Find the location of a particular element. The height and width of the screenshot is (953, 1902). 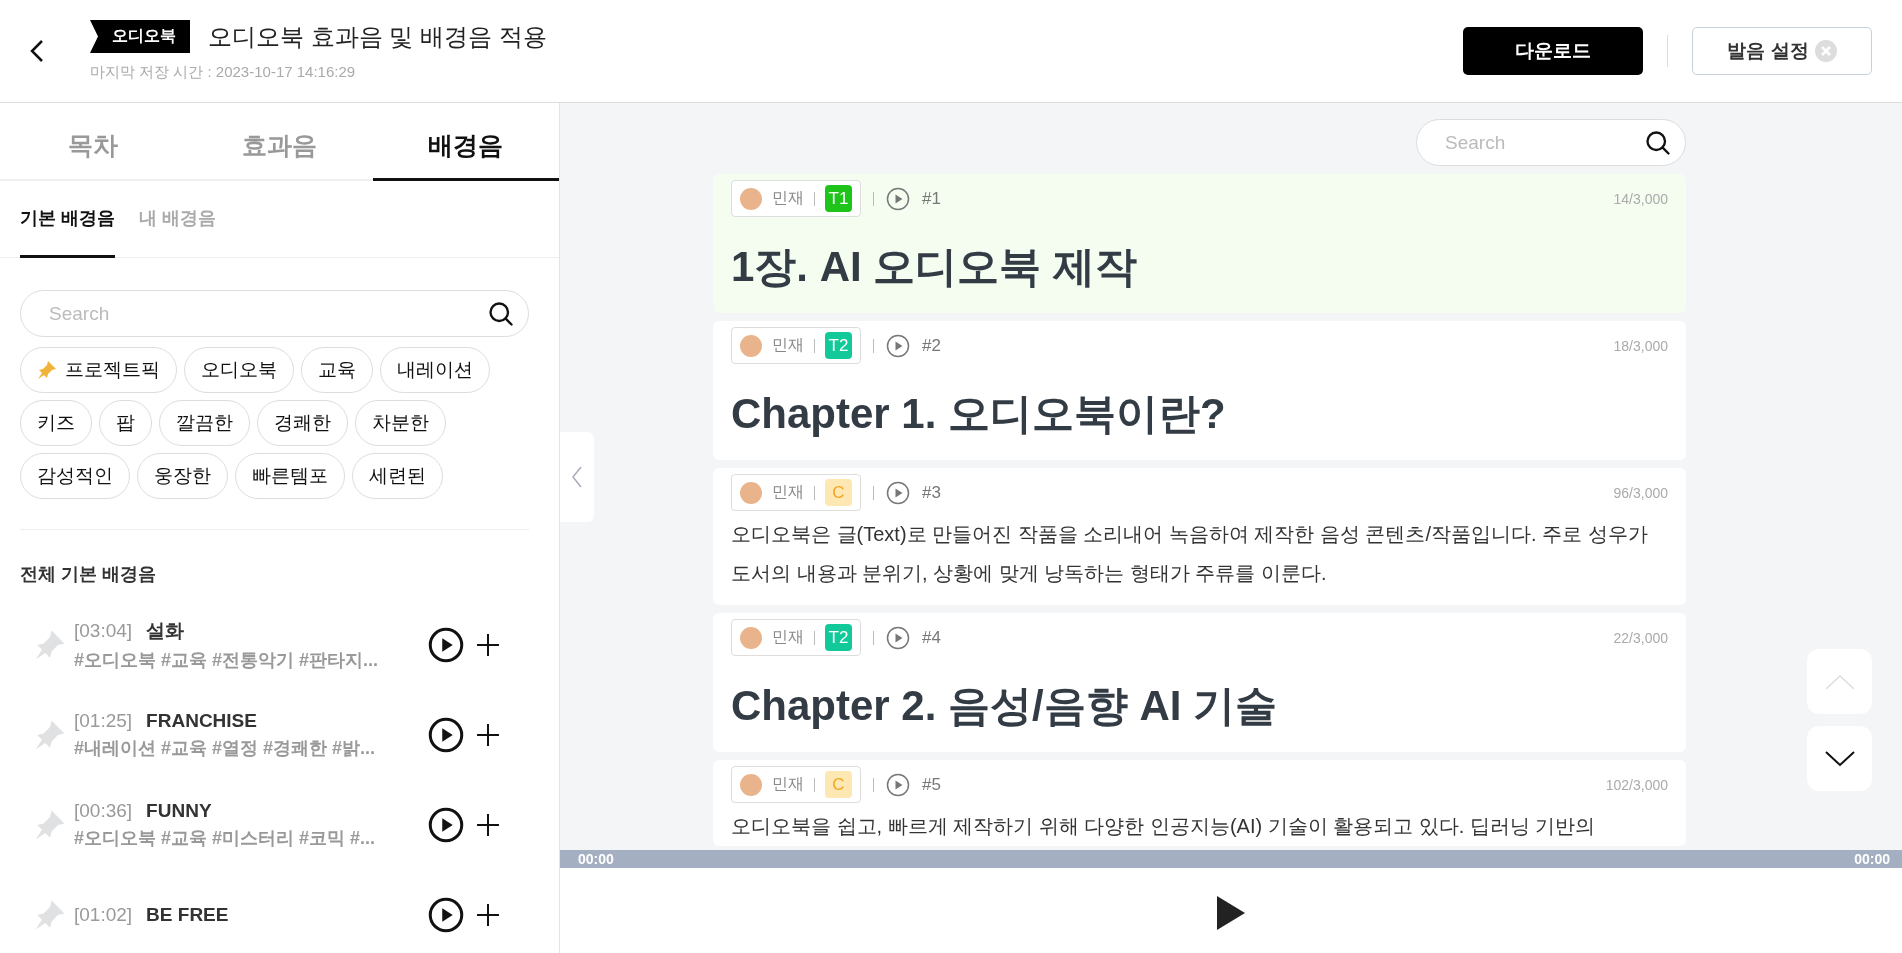

character-count: 102/3,000 is located at coordinates (1636, 784).